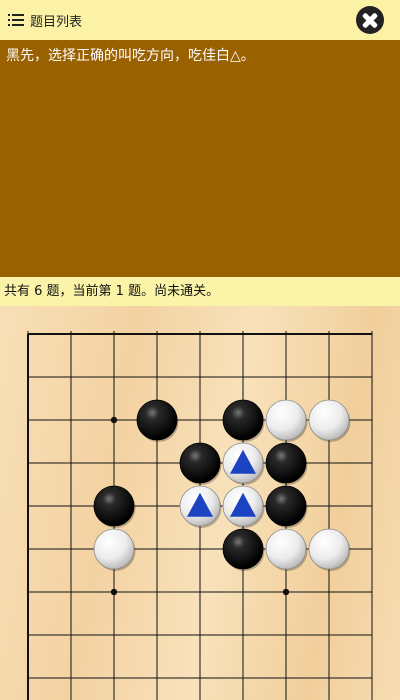 The image size is (400, 700). What do you see at coordinates (112, 291) in the screenshot?
I see `status-text: 共有 6 题，当前第 1 题。尚未通关。` at bounding box center [112, 291].